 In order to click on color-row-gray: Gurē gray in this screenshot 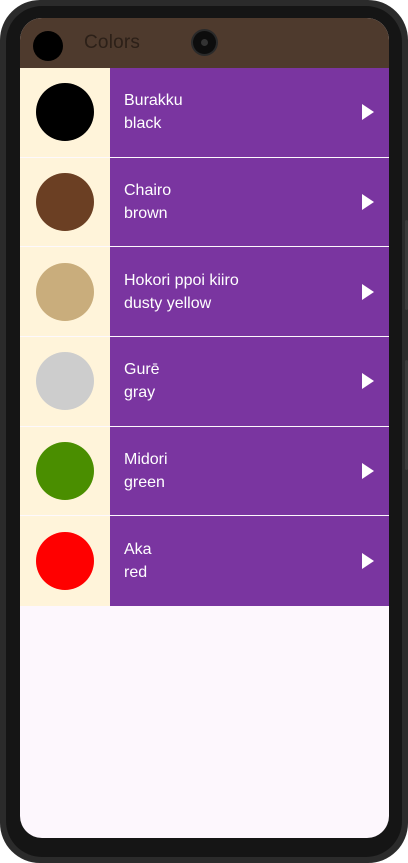, I will do `click(204, 382)`.